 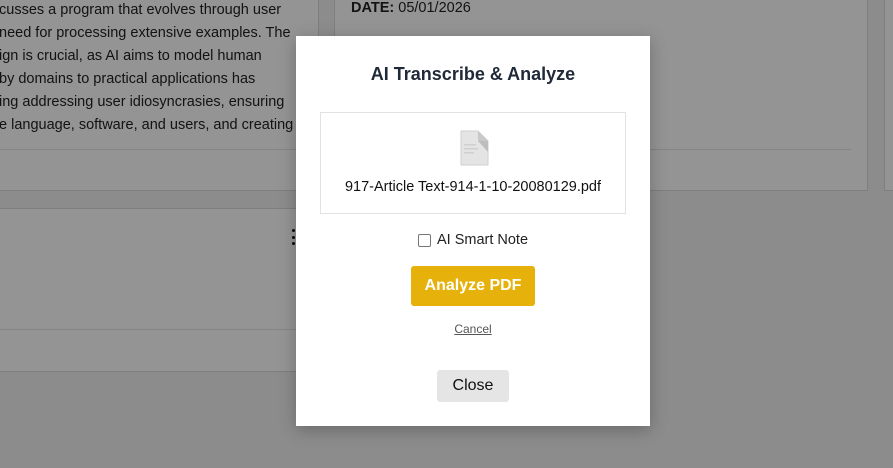 I want to click on dialog-title: AI Transcribe & Analyze, so click(x=473, y=74).